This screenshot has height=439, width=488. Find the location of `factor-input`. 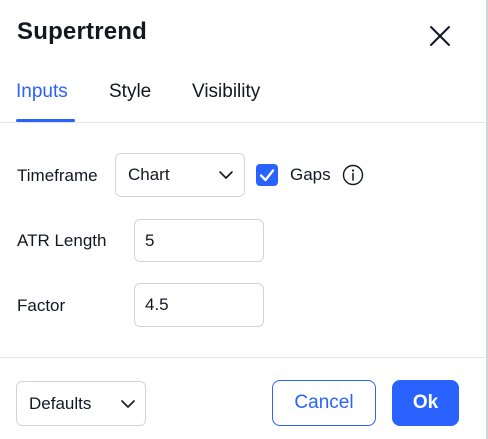

factor-input is located at coordinates (199, 305).